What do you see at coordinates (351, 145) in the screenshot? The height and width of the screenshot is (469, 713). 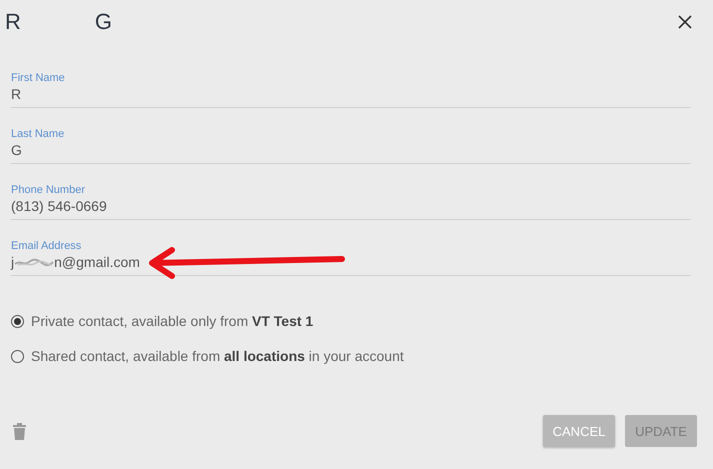 I see `text-field: Last Name G` at bounding box center [351, 145].